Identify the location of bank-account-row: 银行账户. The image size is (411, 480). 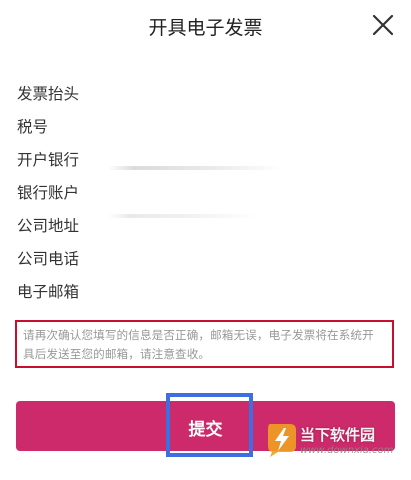
(206, 190).